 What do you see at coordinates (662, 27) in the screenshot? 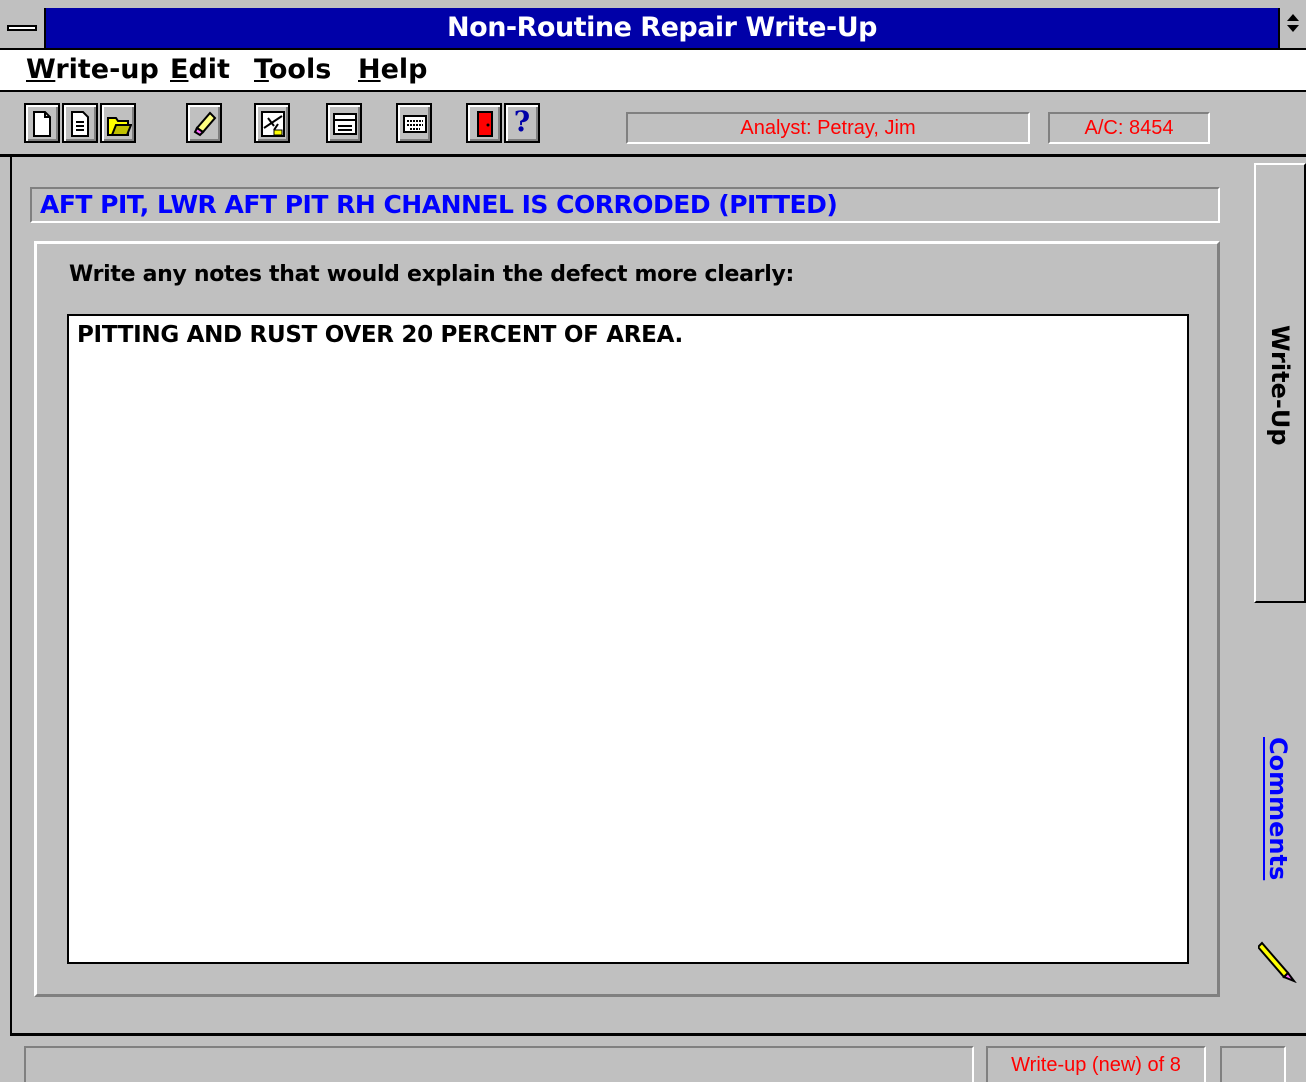
I see `window-title: Non-Routine Repair Write-Up` at bounding box center [662, 27].